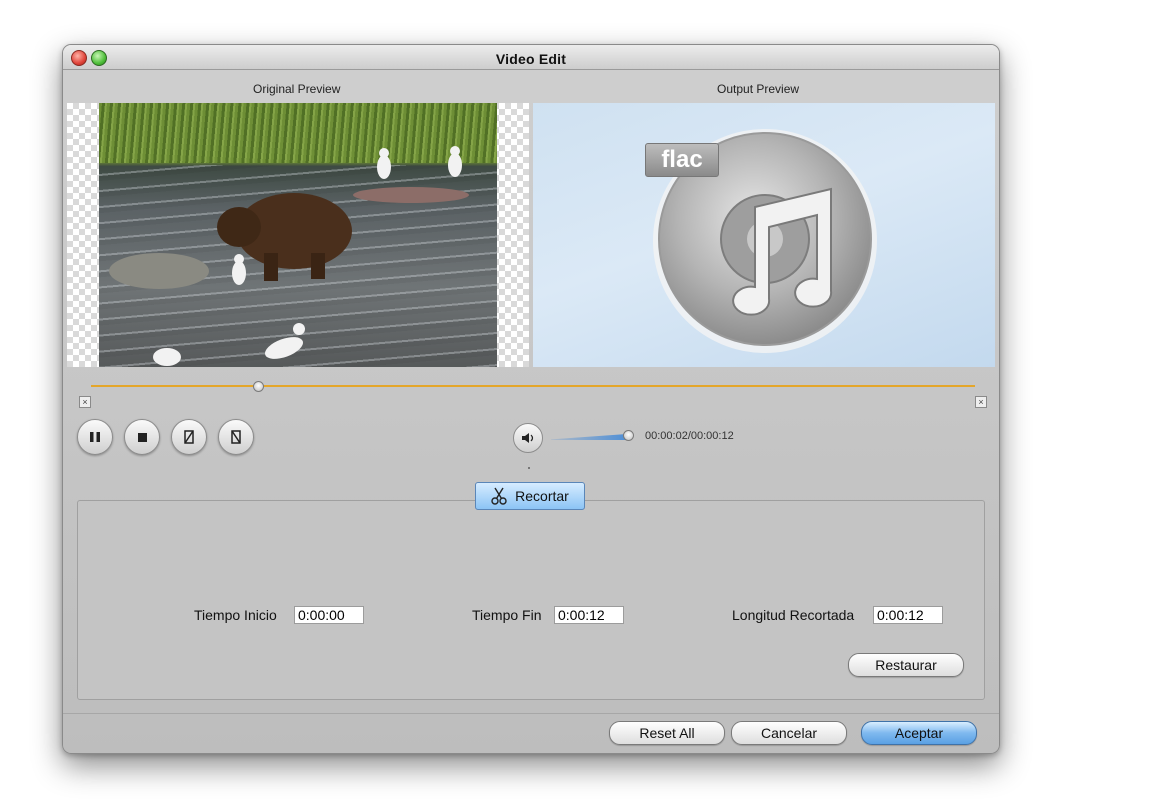 The height and width of the screenshot is (800, 1150). Describe the element at coordinates (235, 615) in the screenshot. I see `start-time-label: Tiempo Inicio` at that location.